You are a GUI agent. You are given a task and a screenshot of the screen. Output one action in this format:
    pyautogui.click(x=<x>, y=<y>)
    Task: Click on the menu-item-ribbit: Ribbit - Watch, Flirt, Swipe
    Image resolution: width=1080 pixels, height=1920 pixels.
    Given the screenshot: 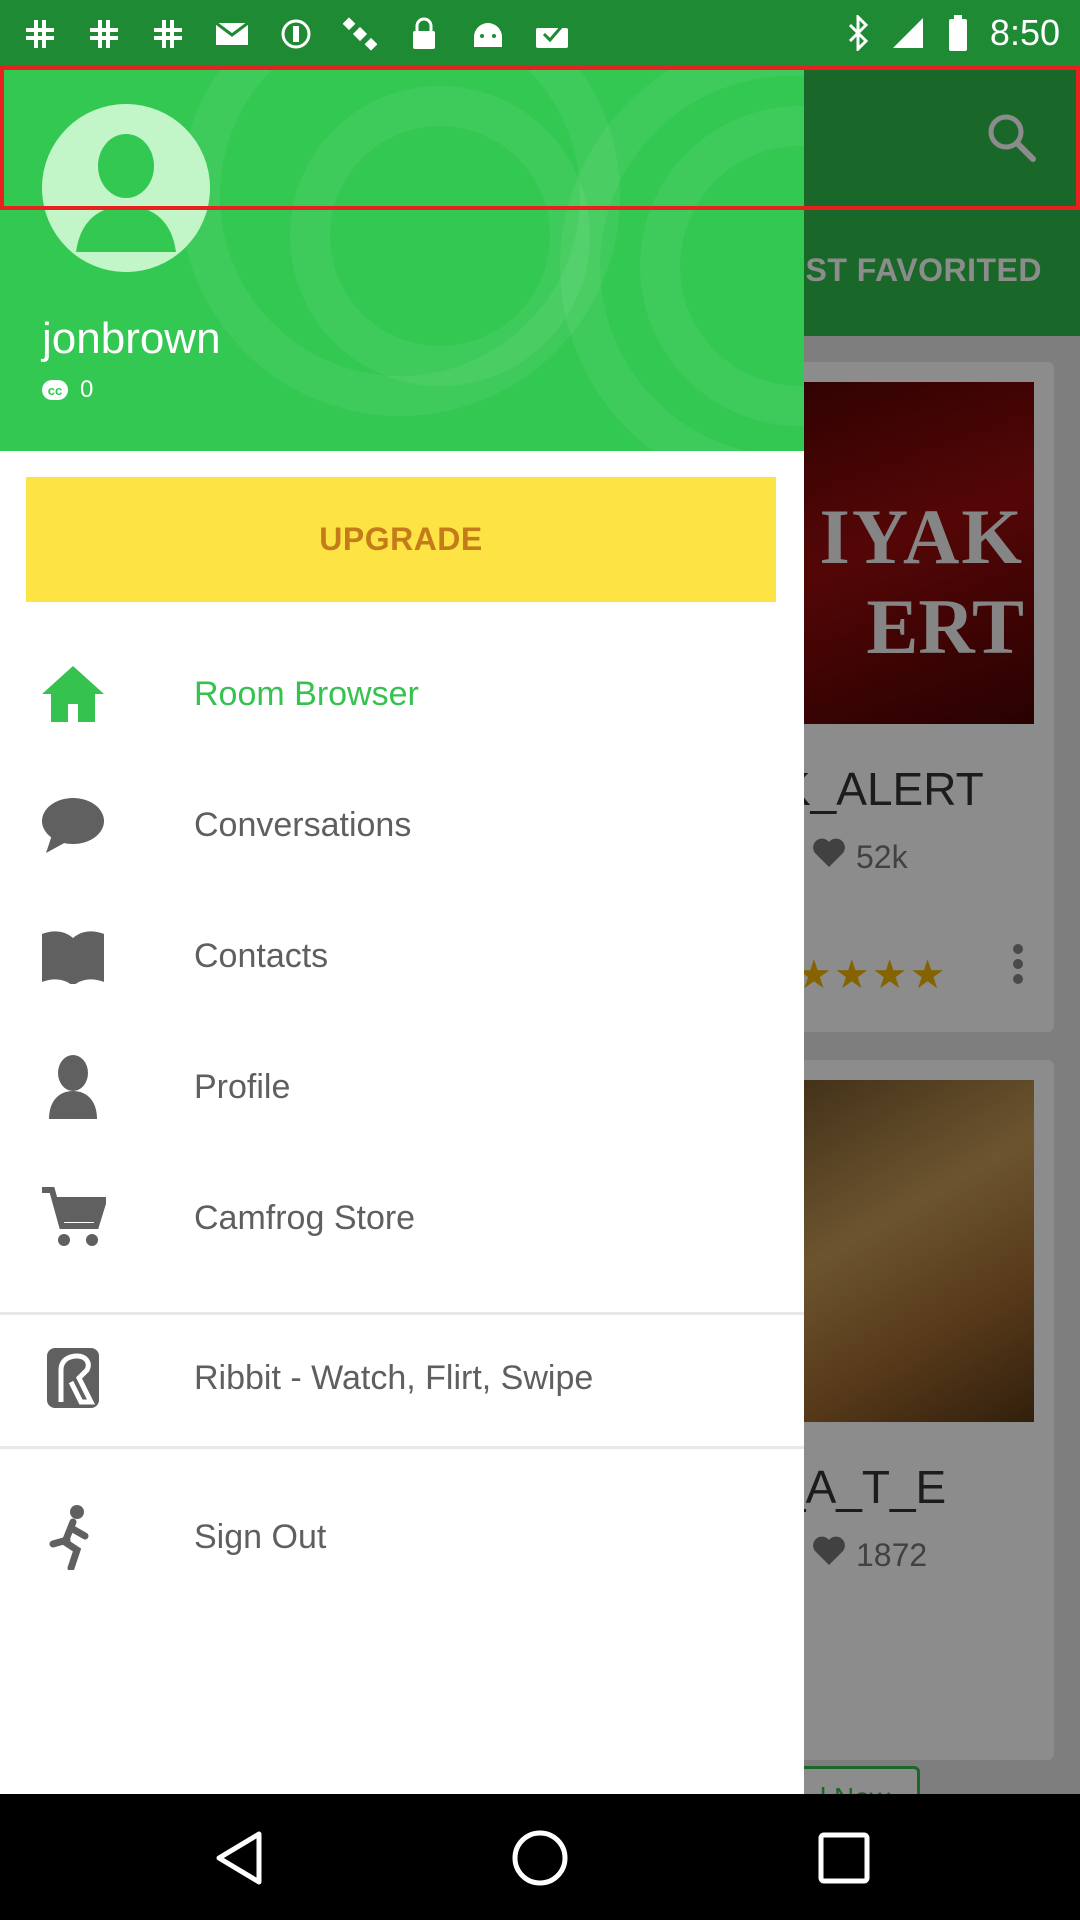 What is the action you would take?
    pyautogui.click(x=402, y=1378)
    